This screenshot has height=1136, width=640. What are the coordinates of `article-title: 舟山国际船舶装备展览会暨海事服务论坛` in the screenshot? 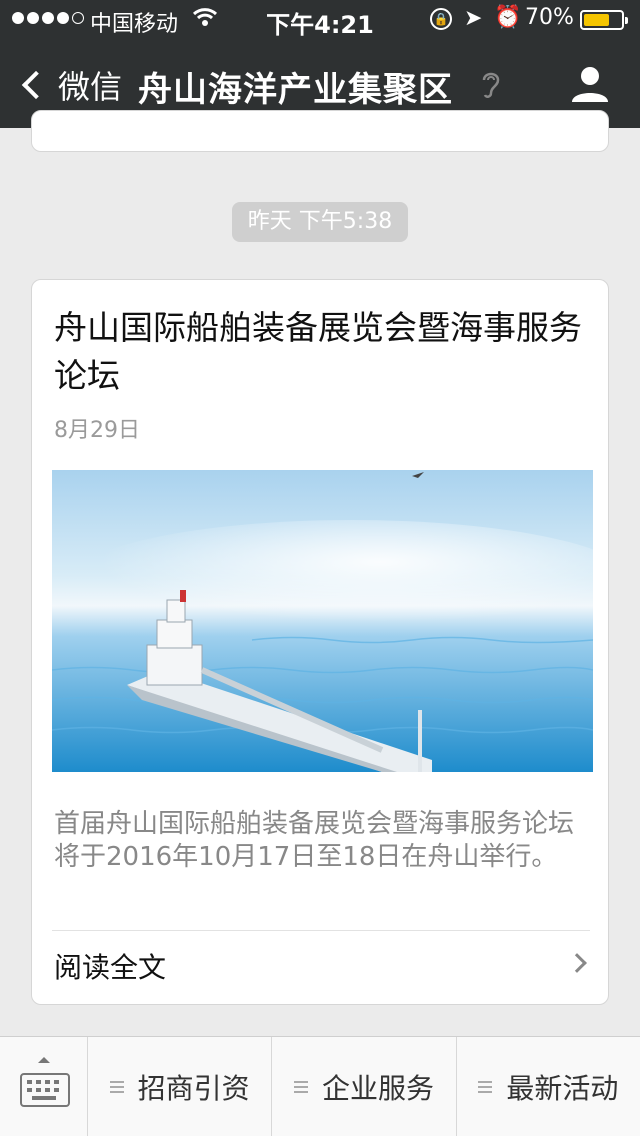 It's located at (318, 351).